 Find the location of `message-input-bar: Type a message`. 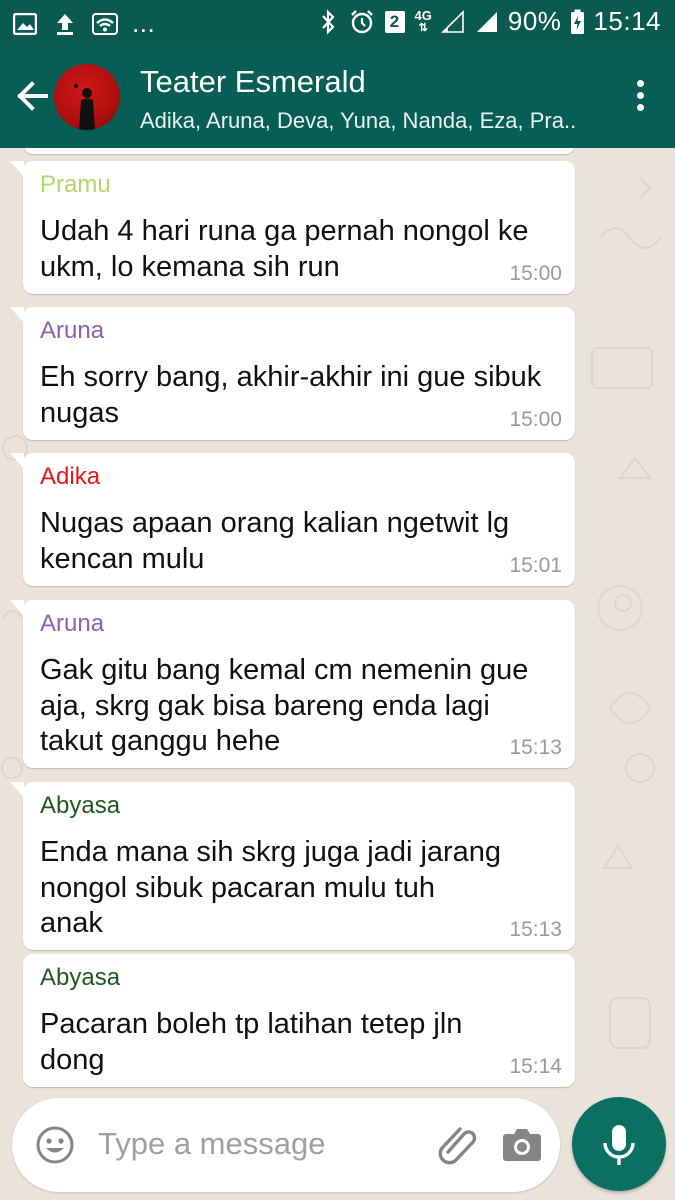

message-input-bar: Type a message is located at coordinates (286, 1145).